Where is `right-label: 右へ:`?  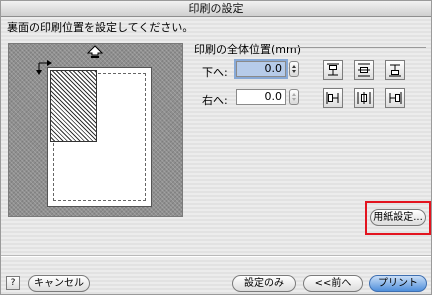 right-label: 右へ: is located at coordinates (215, 100).